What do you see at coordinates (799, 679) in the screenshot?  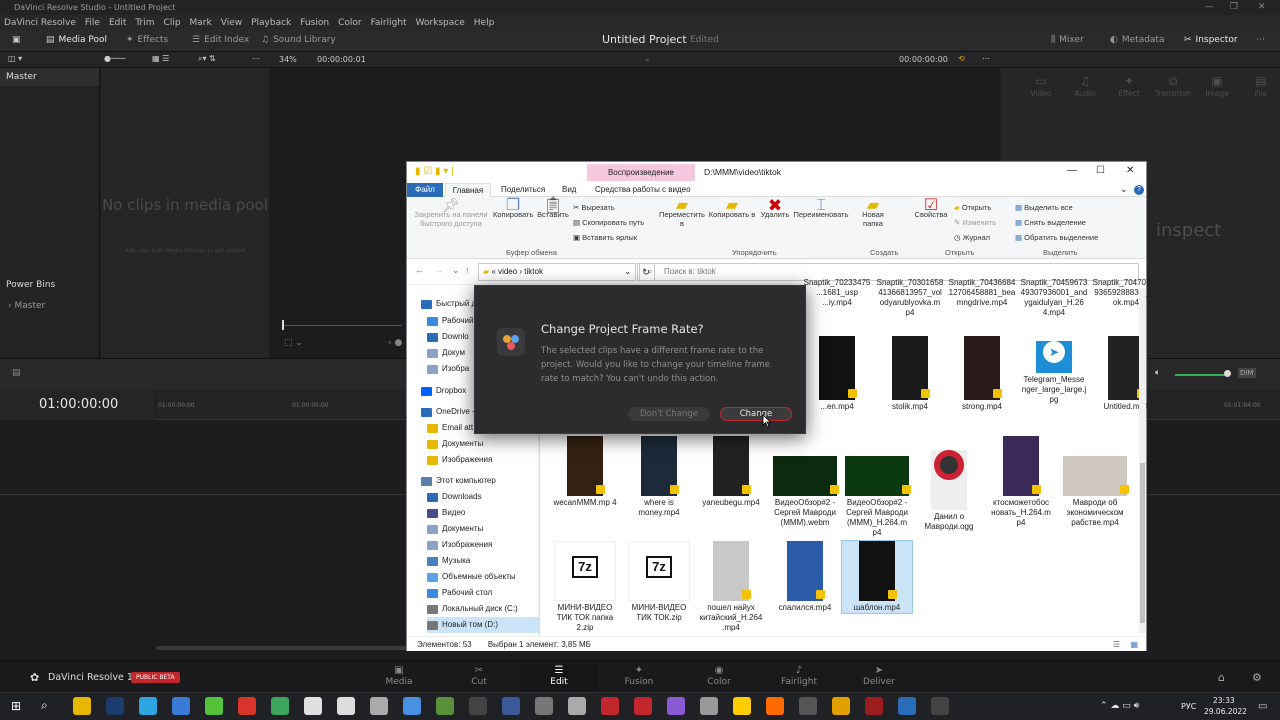 I see `page-fairlight: ♪ Fairlight` at bounding box center [799, 679].